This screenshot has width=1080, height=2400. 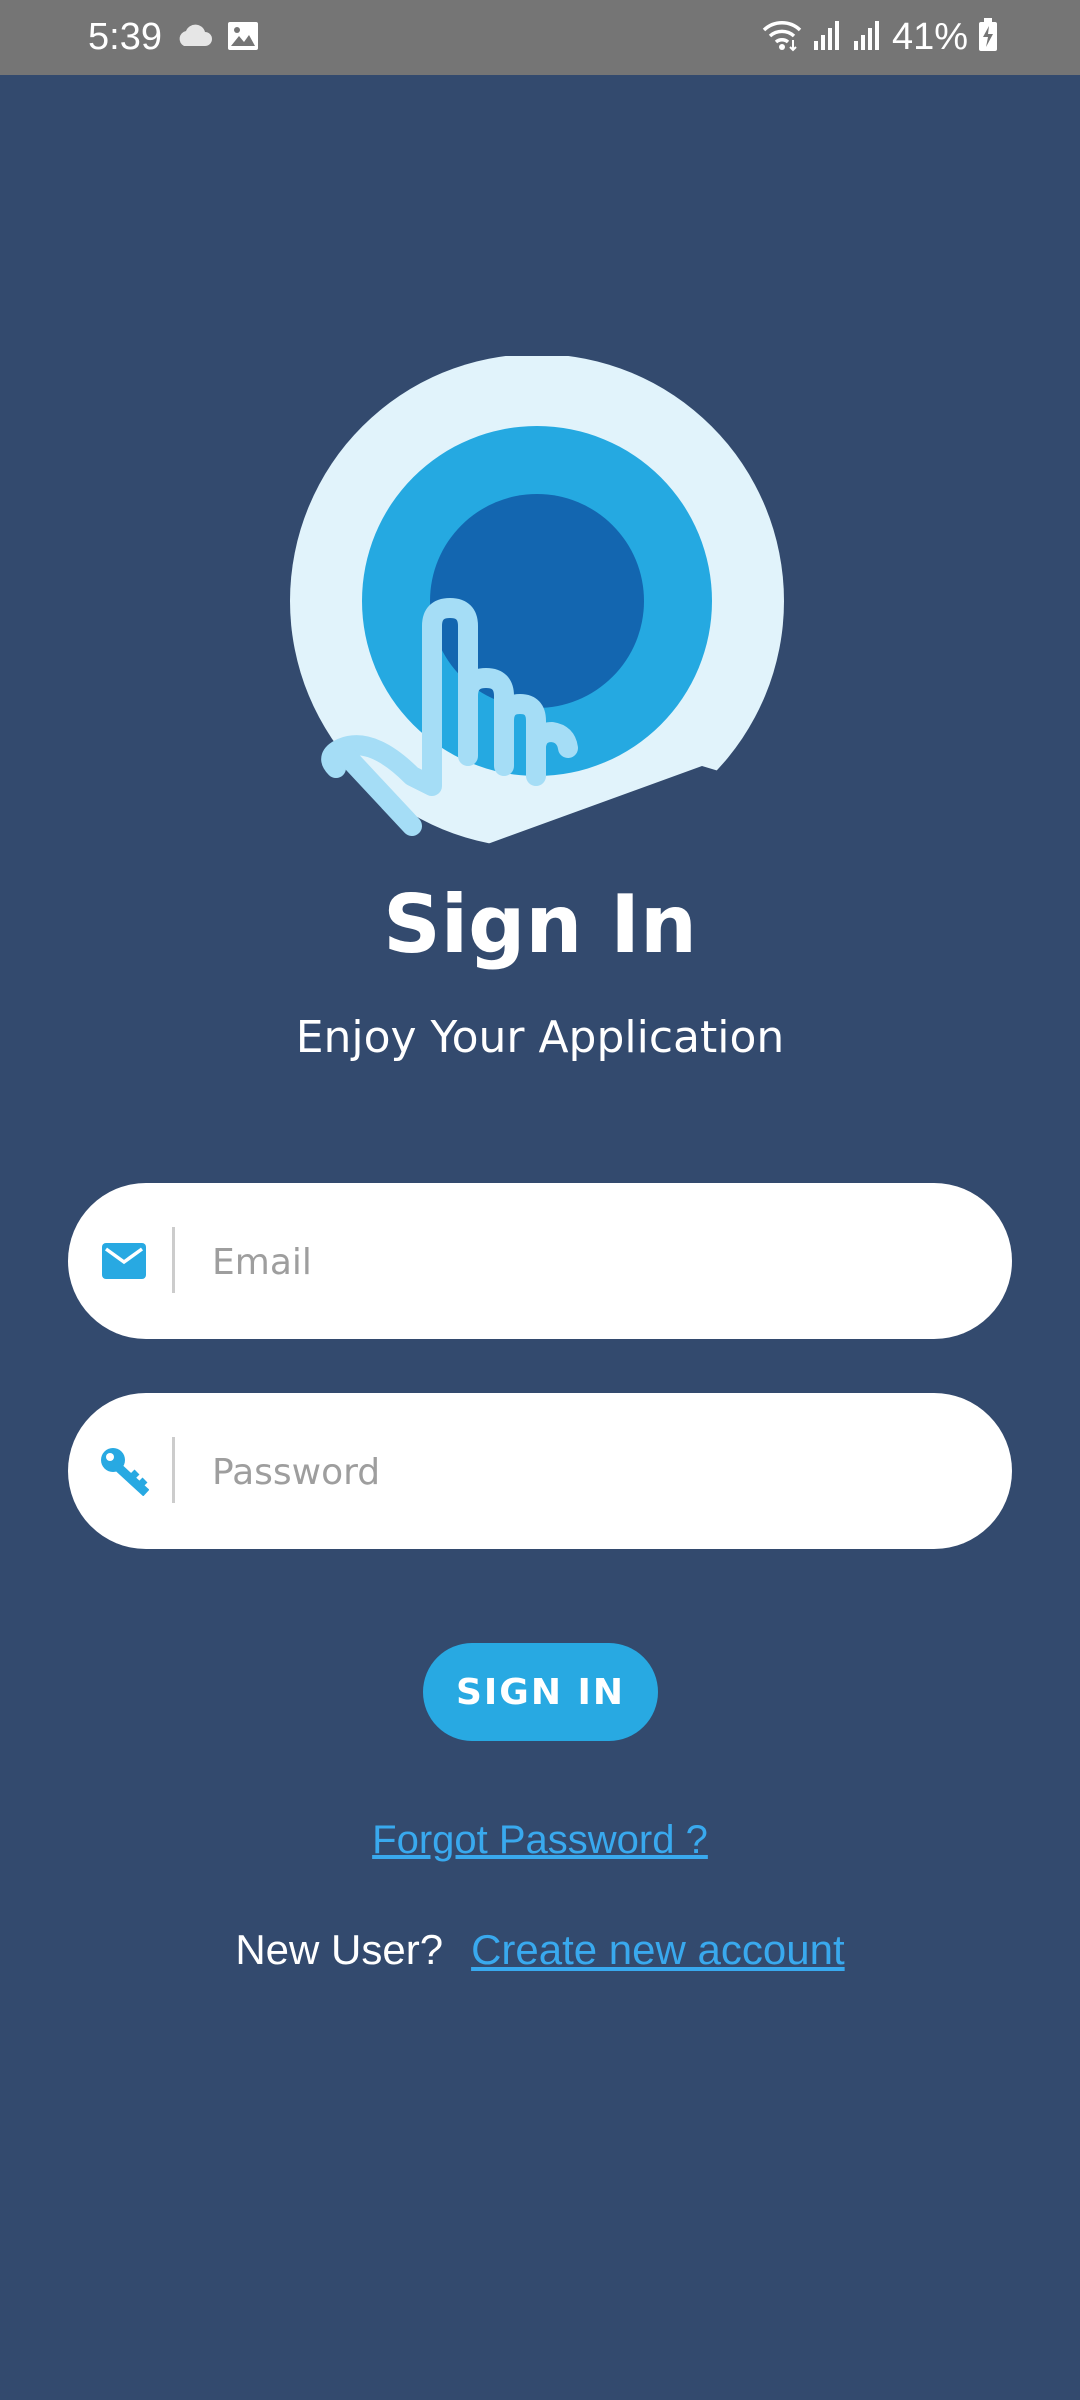 I want to click on status-right: 41%, so click(x=880, y=37).